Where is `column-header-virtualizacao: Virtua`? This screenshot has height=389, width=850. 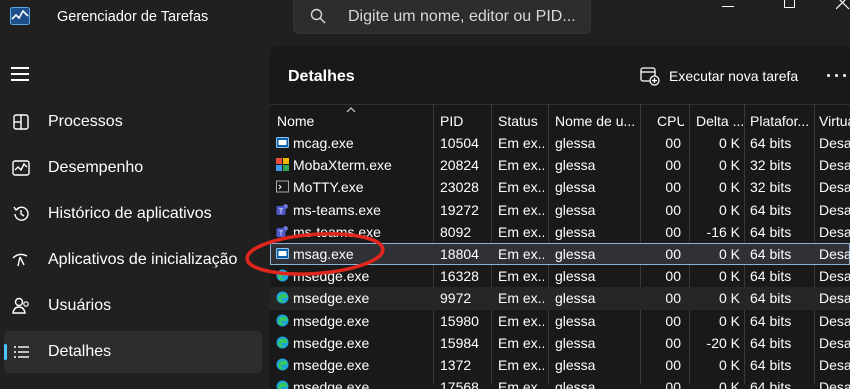
column-header-virtualizacao: Virtua is located at coordinates (834, 121).